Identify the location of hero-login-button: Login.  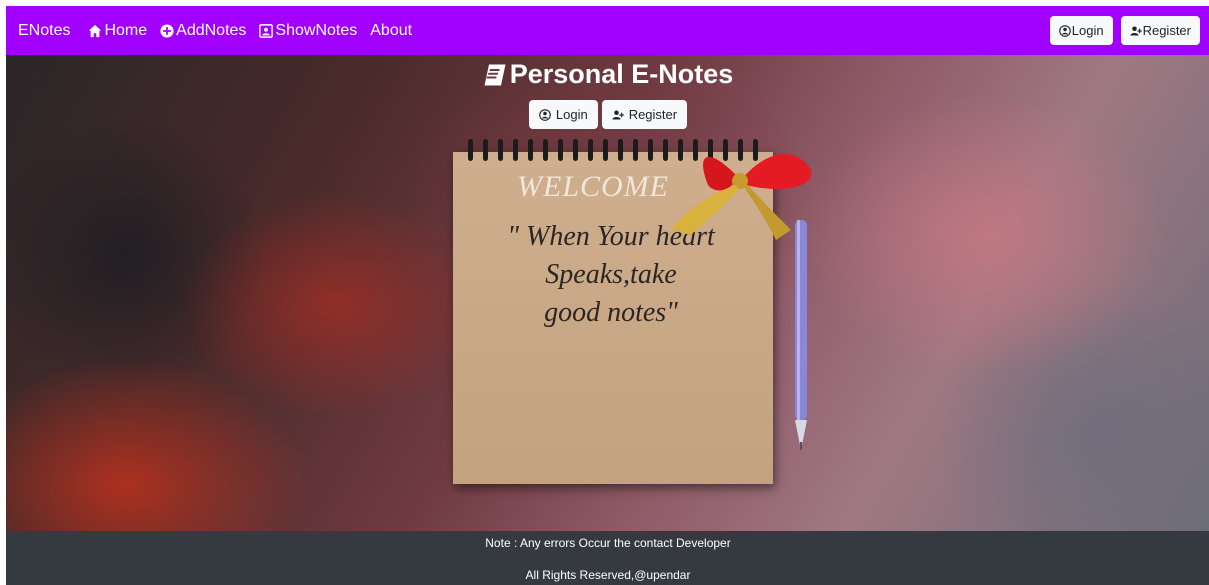
(563, 114).